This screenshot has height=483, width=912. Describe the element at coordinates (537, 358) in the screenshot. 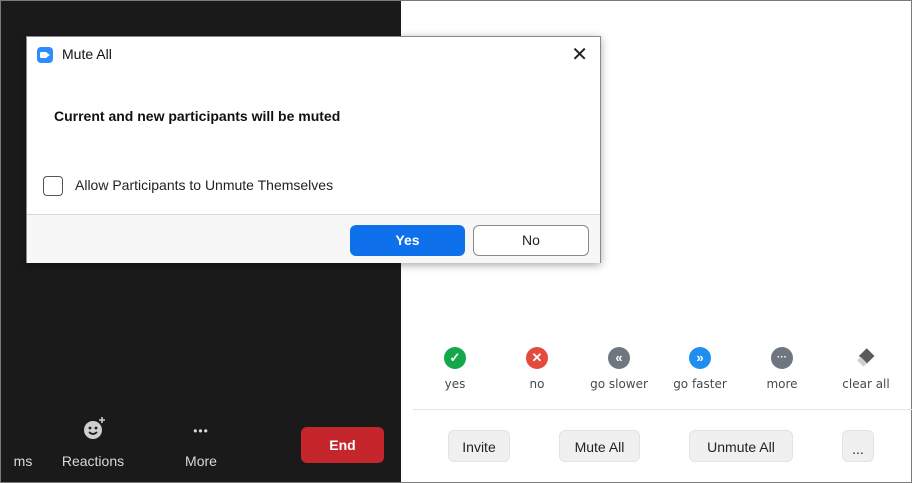

I see `x-icon: ✕` at that location.